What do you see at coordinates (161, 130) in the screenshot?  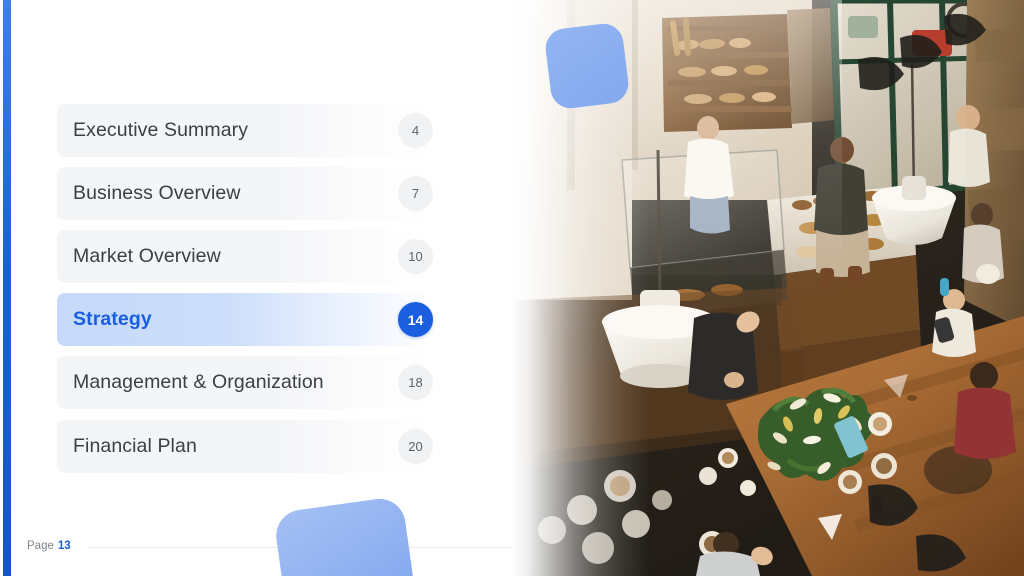 I see `toc-label: Executive Summary` at bounding box center [161, 130].